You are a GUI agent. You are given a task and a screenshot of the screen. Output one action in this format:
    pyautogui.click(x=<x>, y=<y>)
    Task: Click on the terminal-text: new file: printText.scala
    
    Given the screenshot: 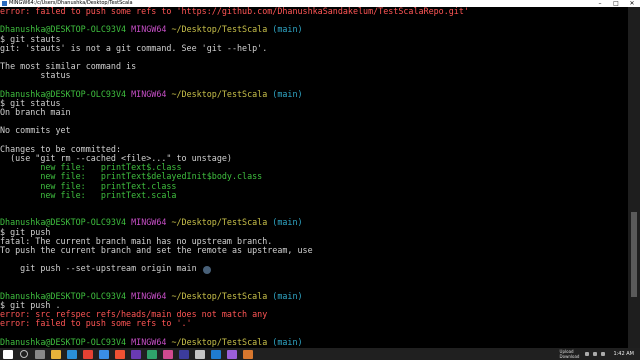 What is the action you would take?
    pyautogui.click(x=88, y=194)
    